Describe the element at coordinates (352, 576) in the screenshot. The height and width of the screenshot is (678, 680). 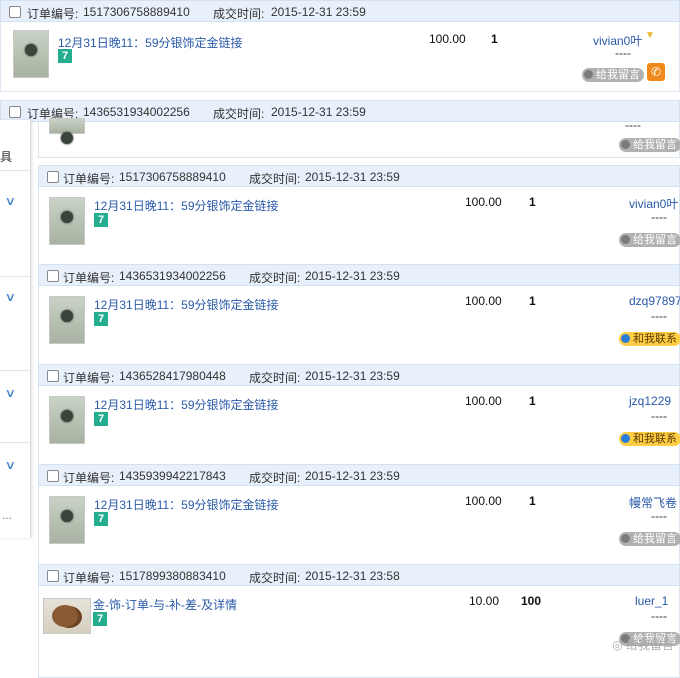
I see `deal-time: 2015-12-31 23:58` at that location.